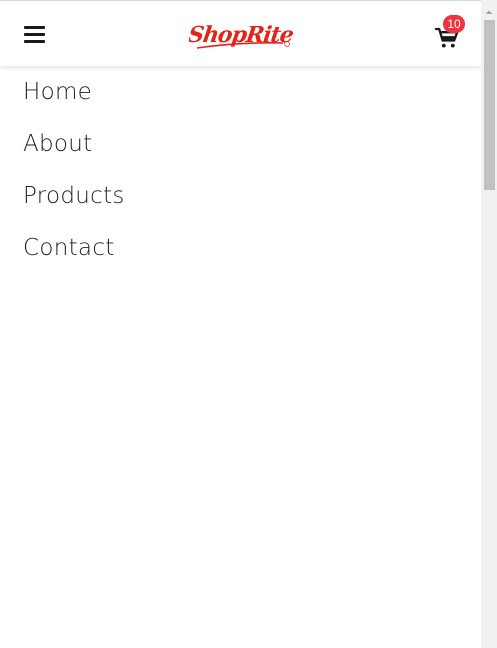  Describe the element at coordinates (489, 105) in the screenshot. I see `scrollbar-thumb` at that location.